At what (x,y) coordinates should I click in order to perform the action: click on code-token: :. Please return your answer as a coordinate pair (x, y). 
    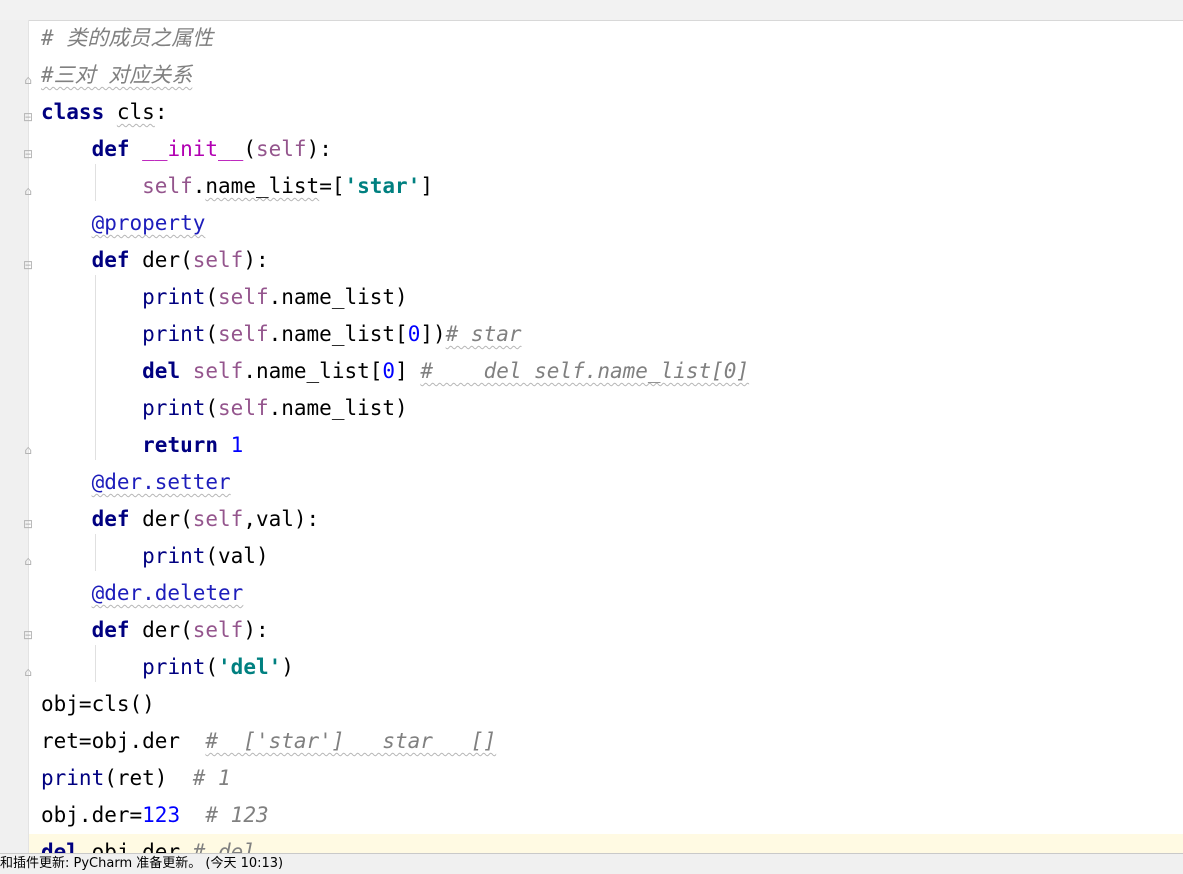
    Looking at the image, I should click on (161, 112).